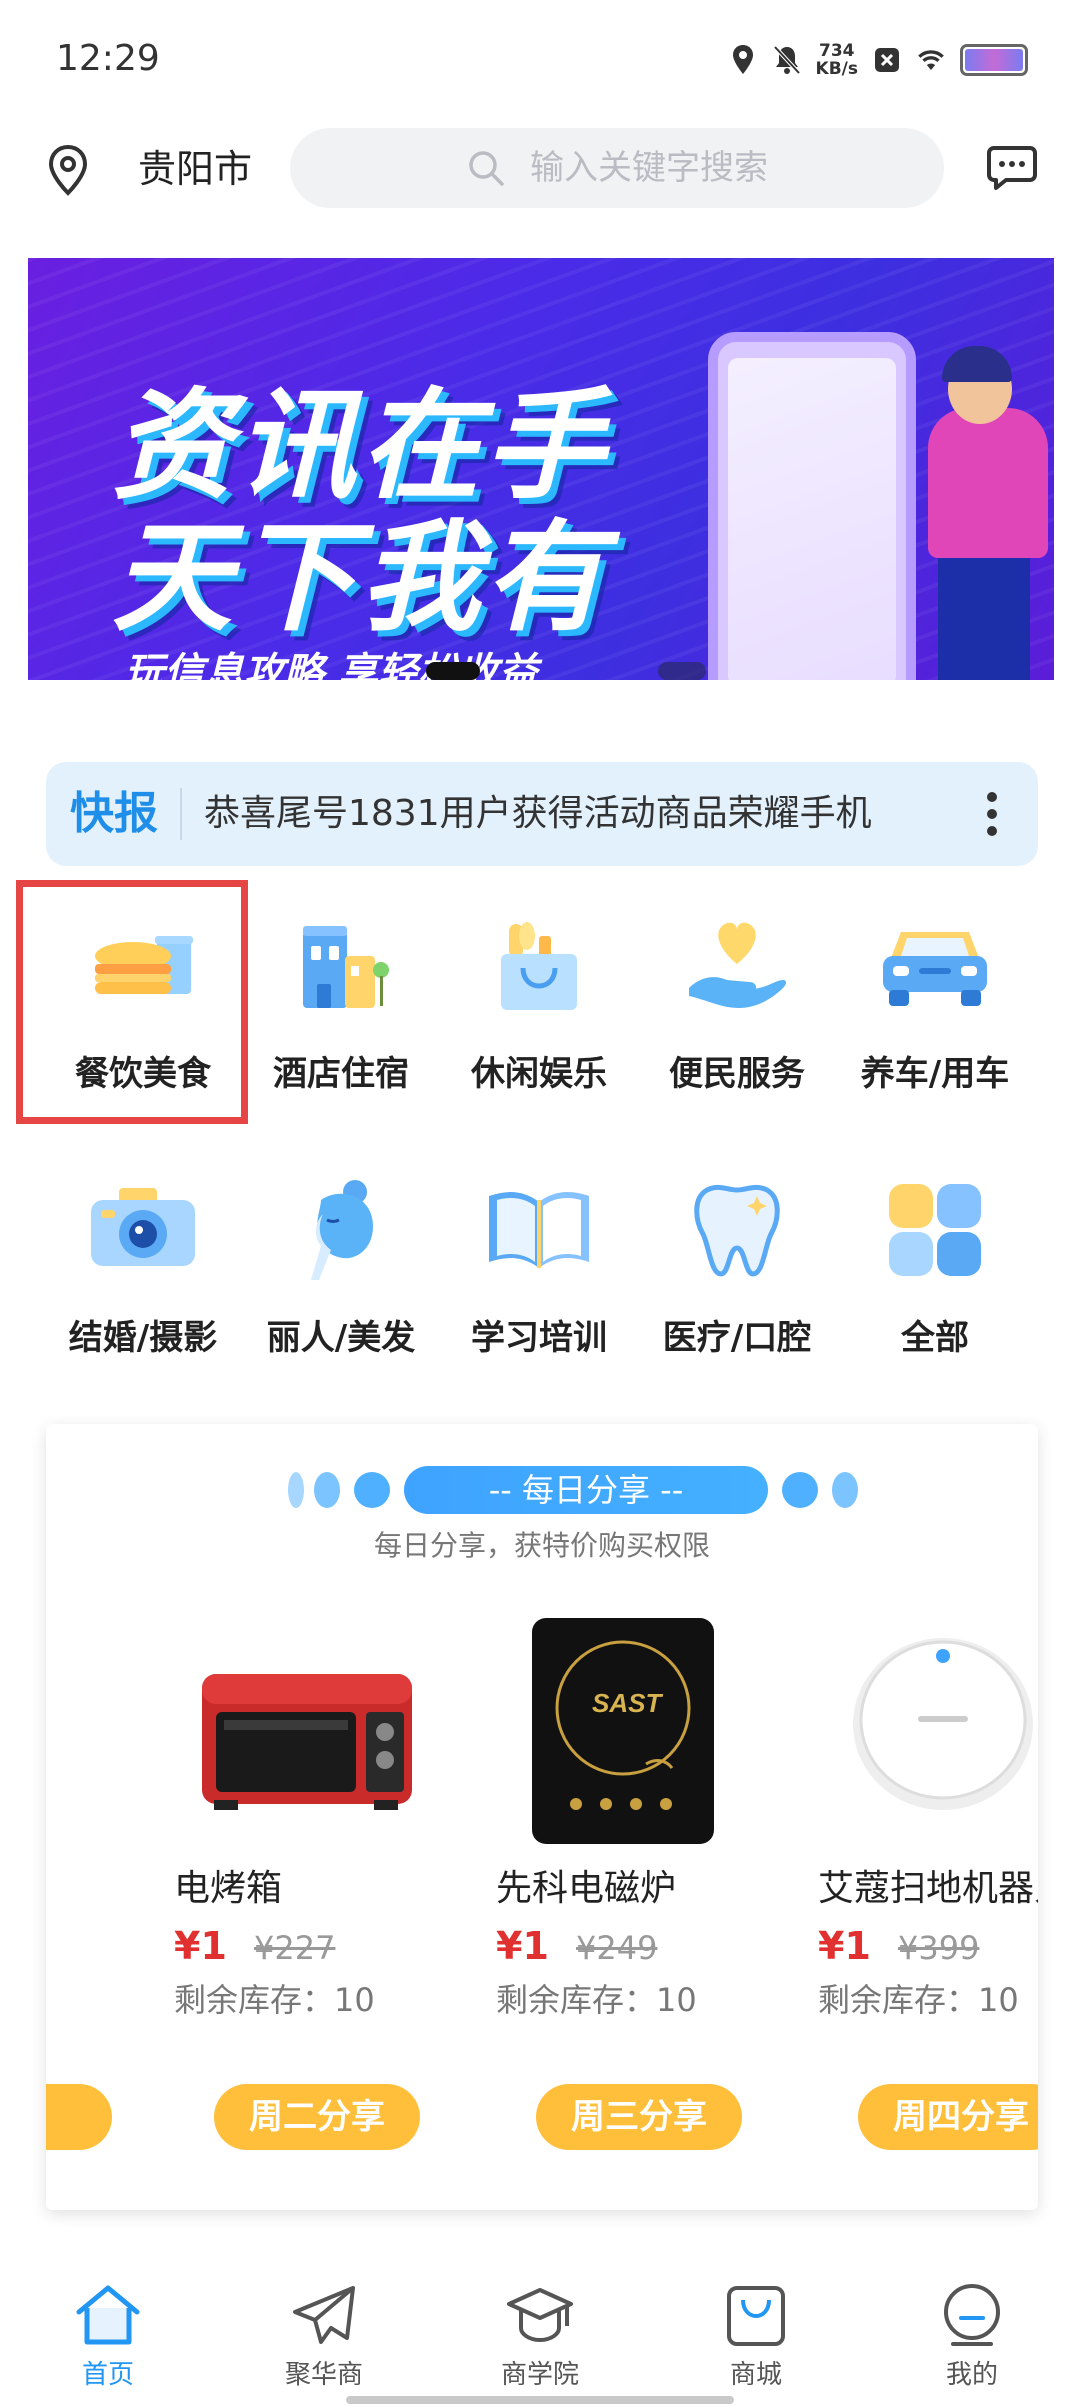 The width and height of the screenshot is (1080, 2408). I want to click on product-card: SAST 先科电磁炉 ¥1 ¥249 剩余库存：10, so click(621, 1814).